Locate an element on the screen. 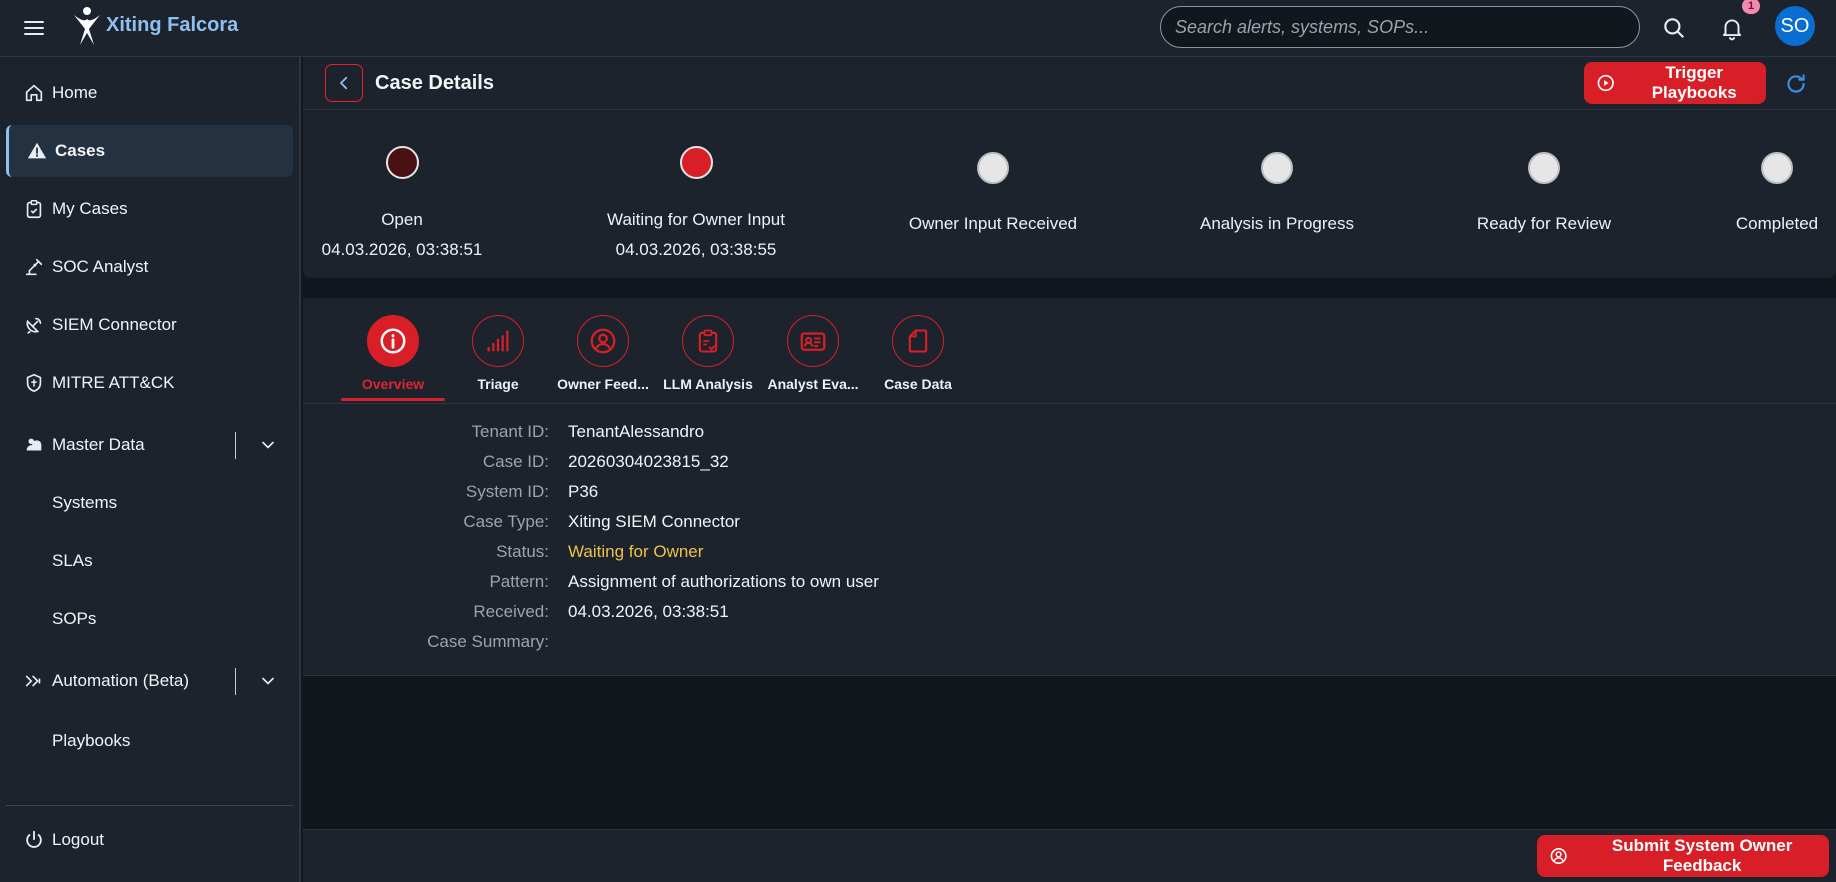 The width and height of the screenshot is (1836, 882). sidebar-item-cases: Cases is located at coordinates (149, 151).